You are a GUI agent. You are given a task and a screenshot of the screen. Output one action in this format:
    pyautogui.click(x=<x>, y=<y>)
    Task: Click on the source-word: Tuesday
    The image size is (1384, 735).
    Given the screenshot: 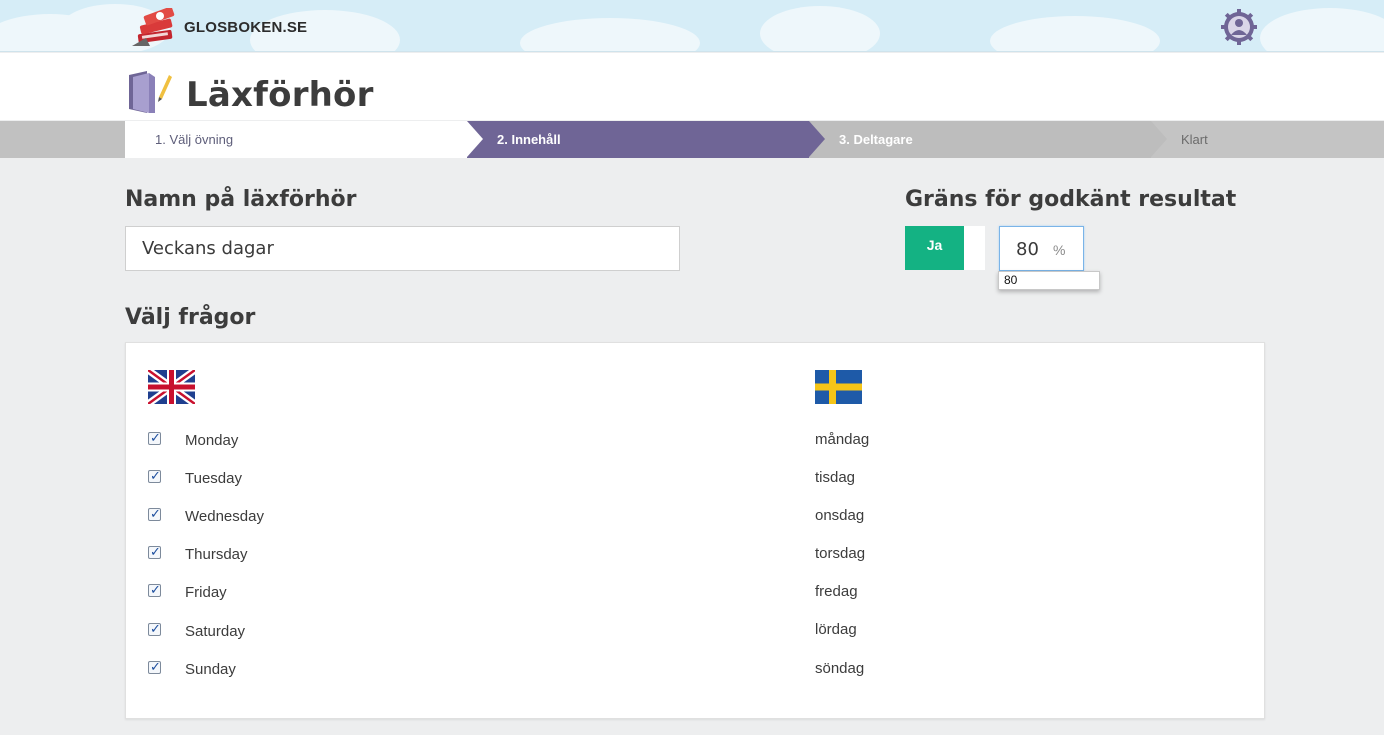 What is the action you would take?
    pyautogui.click(x=213, y=478)
    